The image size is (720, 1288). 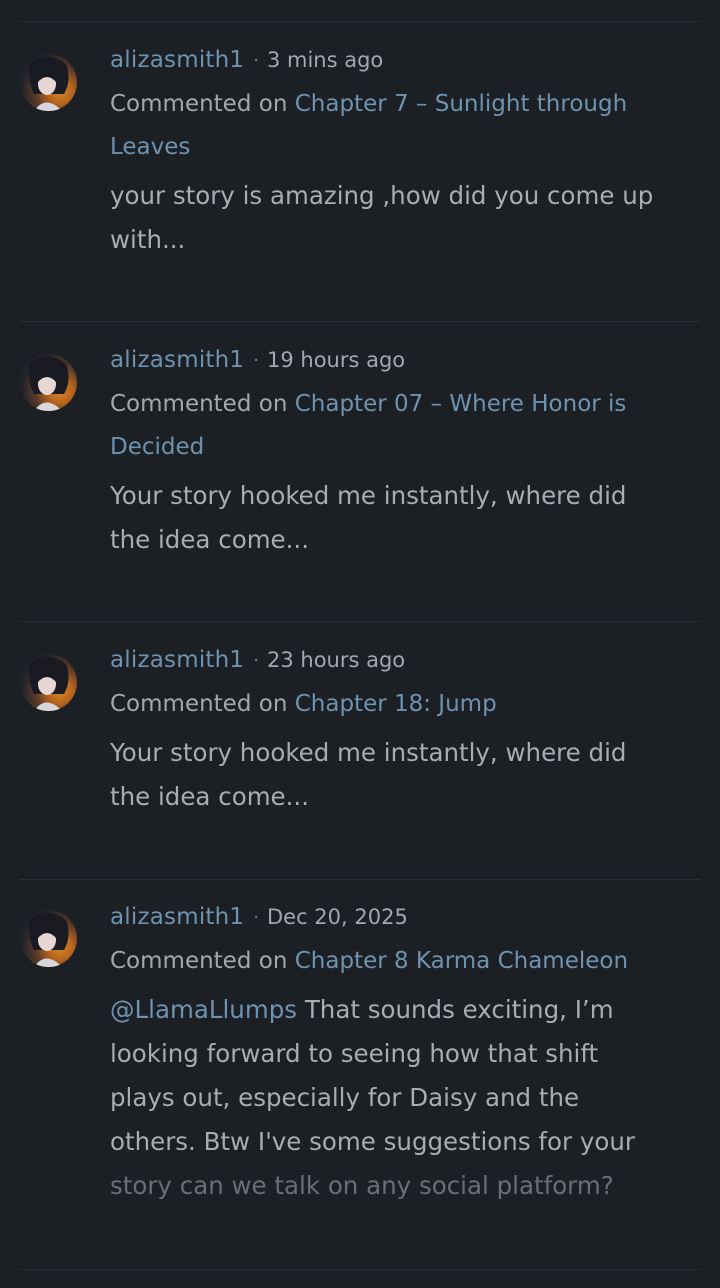 What do you see at coordinates (325, 60) in the screenshot?
I see `comment-timestamp: 3 mins ago` at bounding box center [325, 60].